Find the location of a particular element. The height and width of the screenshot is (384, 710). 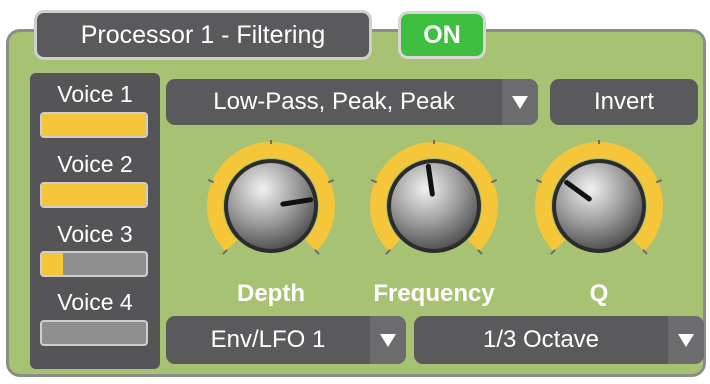

invert-button-label: Invert is located at coordinates (624, 101).